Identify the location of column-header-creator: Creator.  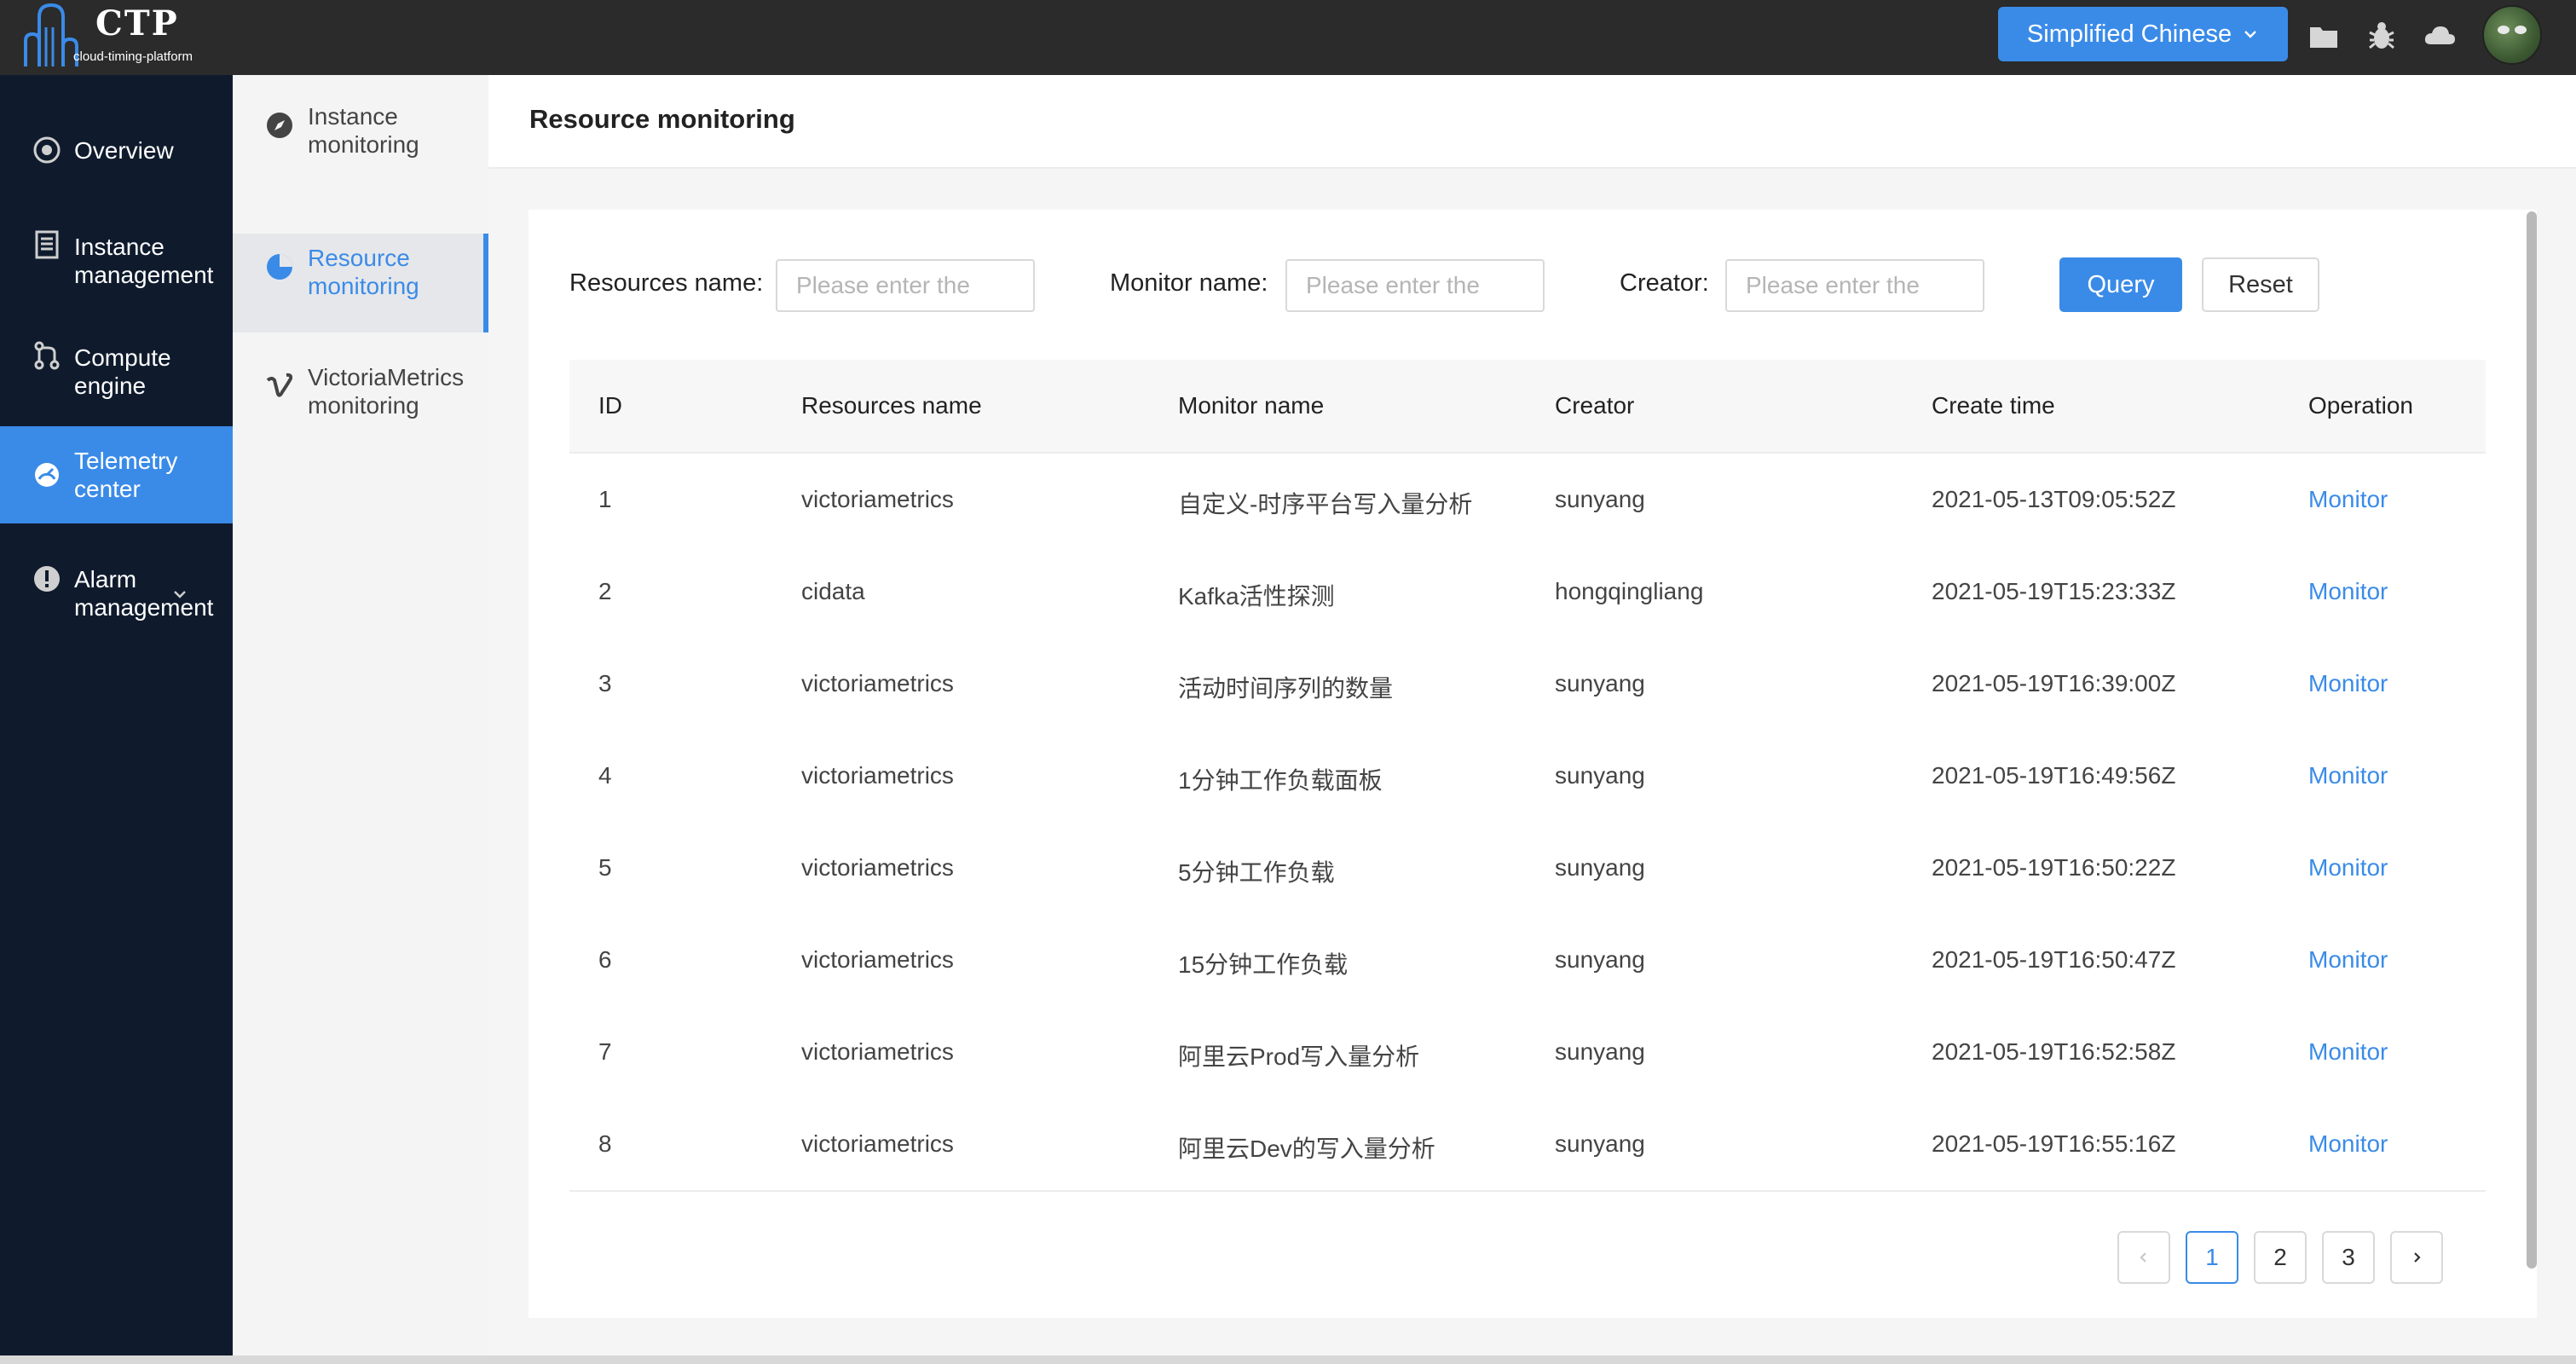
(1595, 406).